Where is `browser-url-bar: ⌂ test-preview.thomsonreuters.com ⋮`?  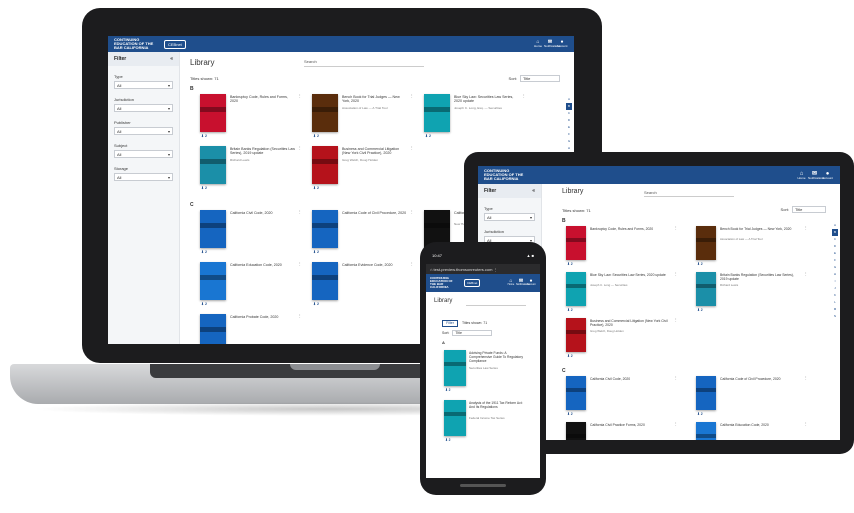
browser-url-bar: ⌂ test-preview.thomsonreuters.com ⋮ is located at coordinates (483, 269).